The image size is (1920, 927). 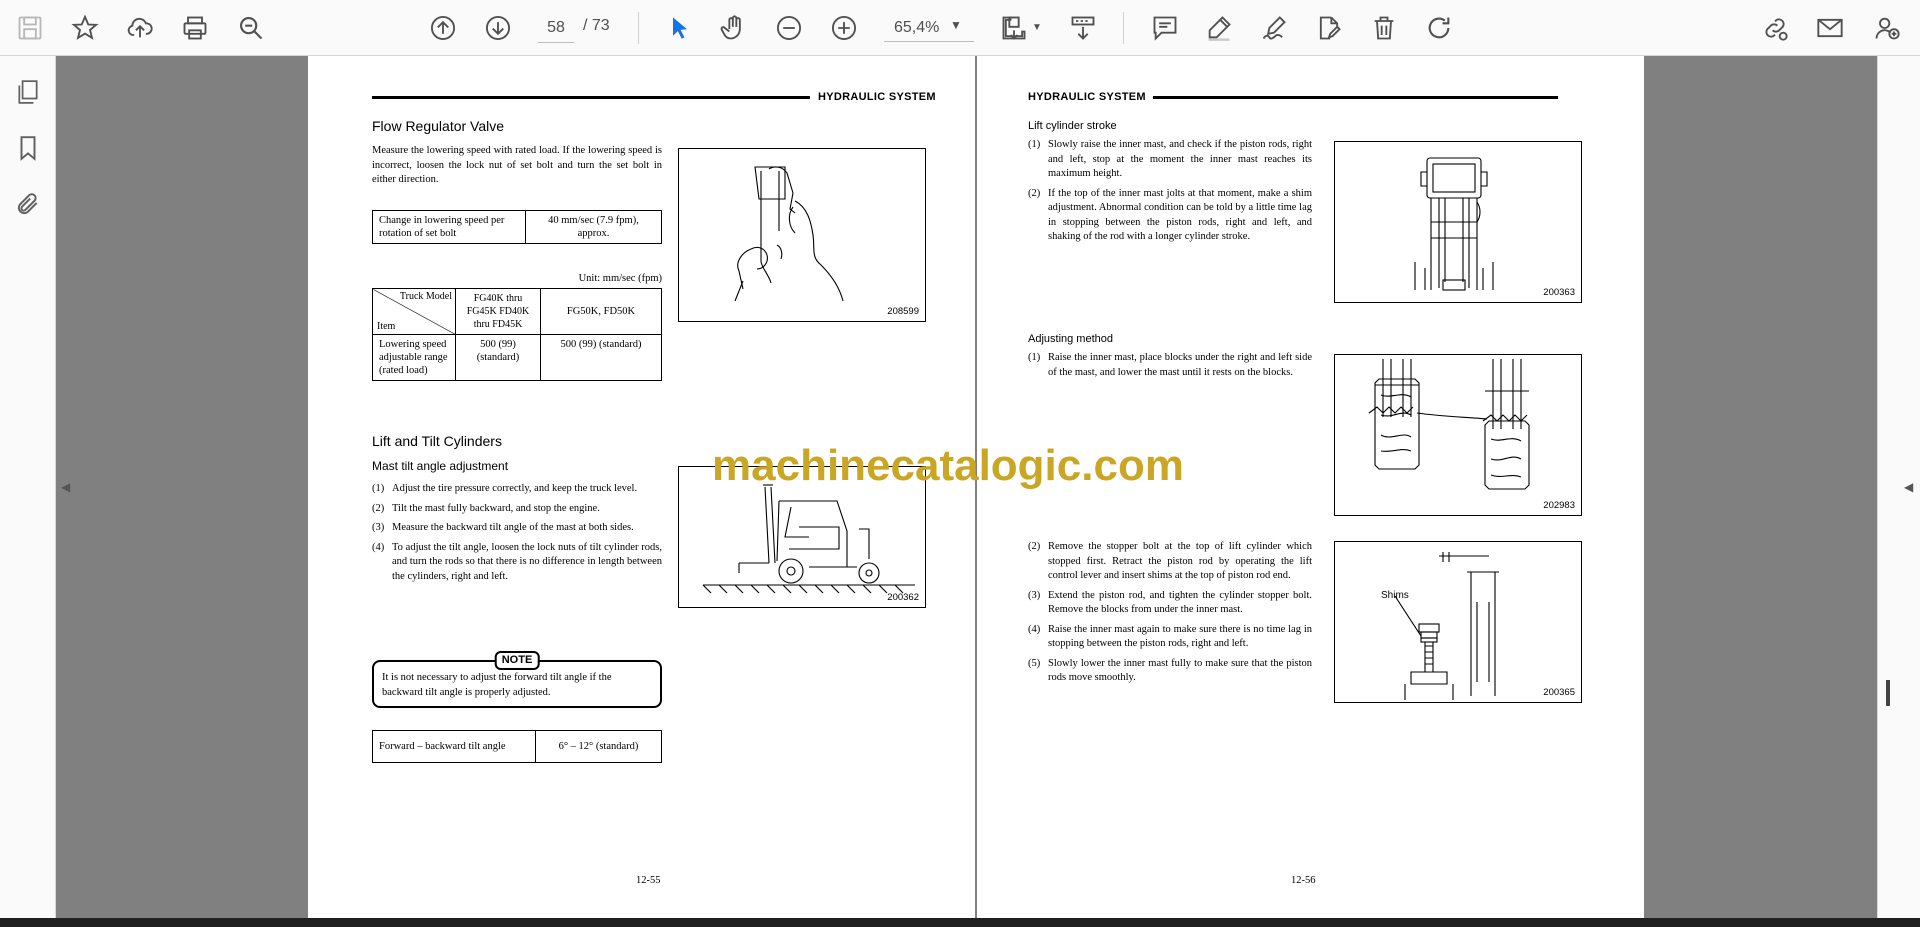 What do you see at coordinates (28, 487) in the screenshot?
I see `left-panel` at bounding box center [28, 487].